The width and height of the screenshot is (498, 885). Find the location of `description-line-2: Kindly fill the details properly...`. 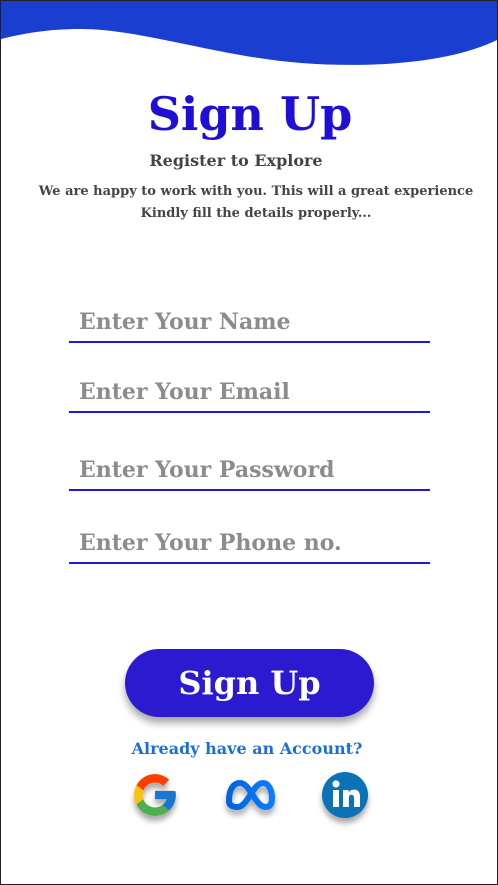

description-line-2: Kindly fill the details properly... is located at coordinates (256, 213).